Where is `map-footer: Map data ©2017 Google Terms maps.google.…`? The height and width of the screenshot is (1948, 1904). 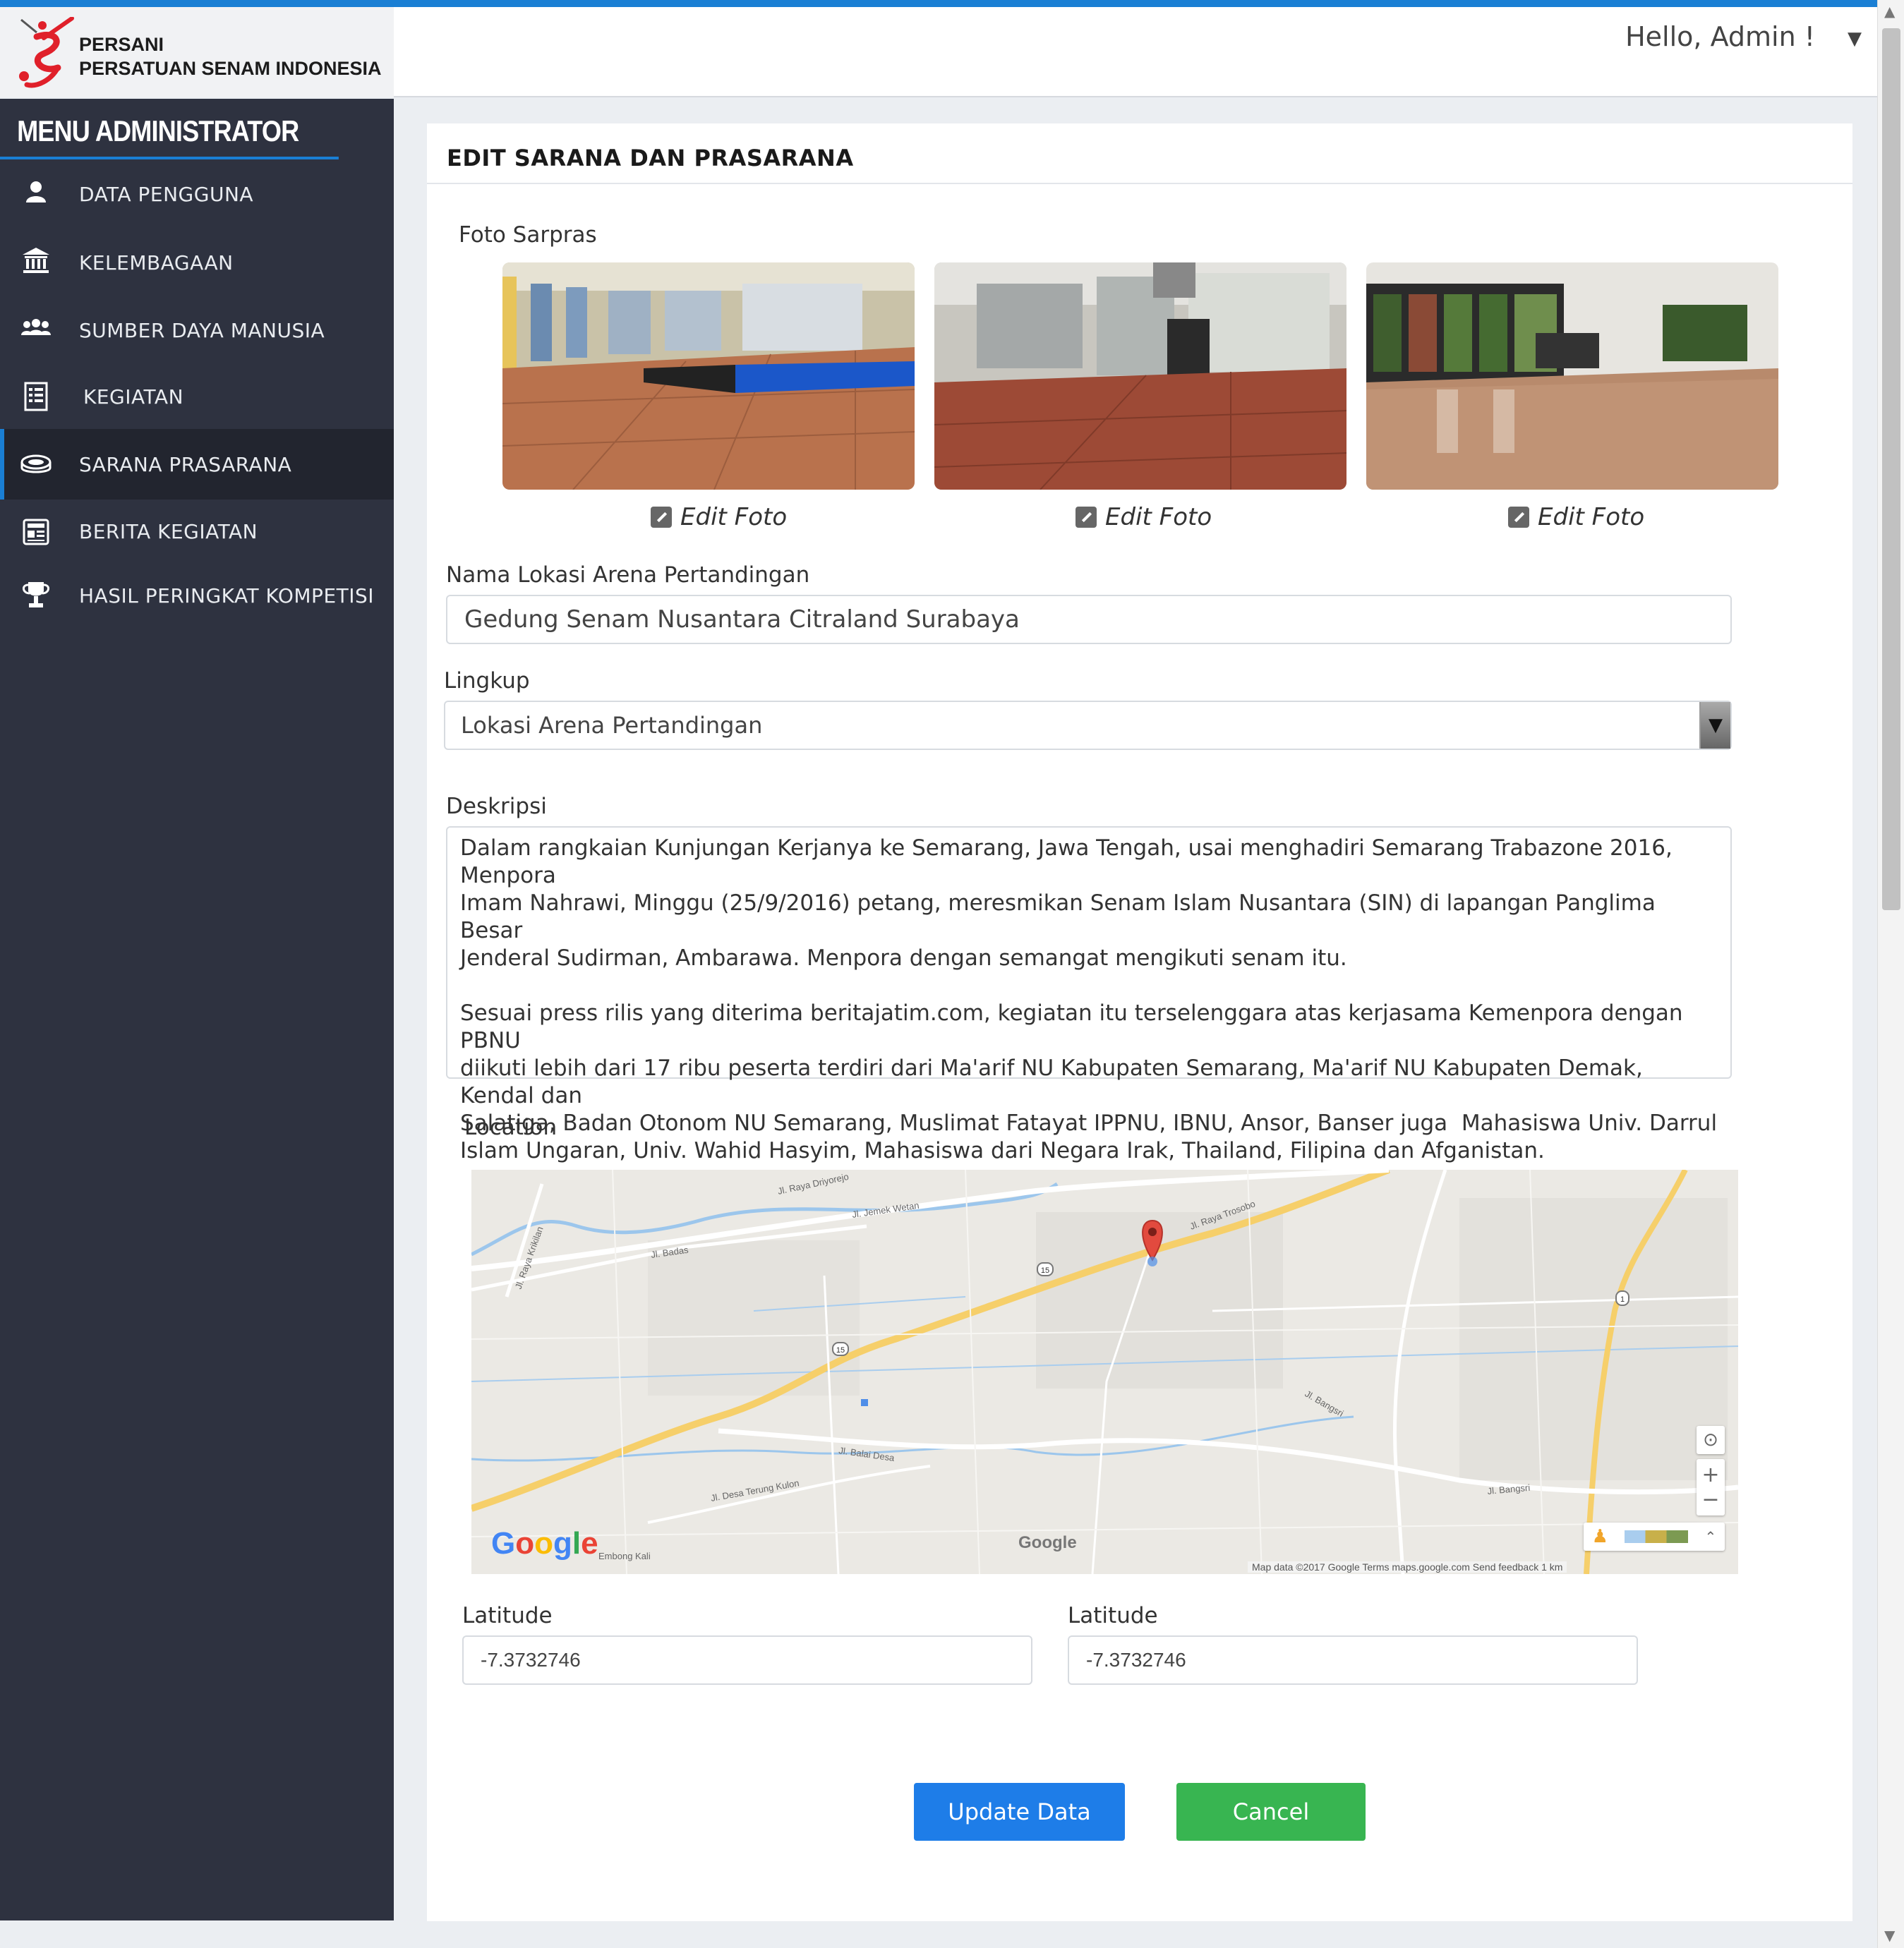 map-footer: Map data ©2017 Google Terms maps.google.… is located at coordinates (1407, 1567).